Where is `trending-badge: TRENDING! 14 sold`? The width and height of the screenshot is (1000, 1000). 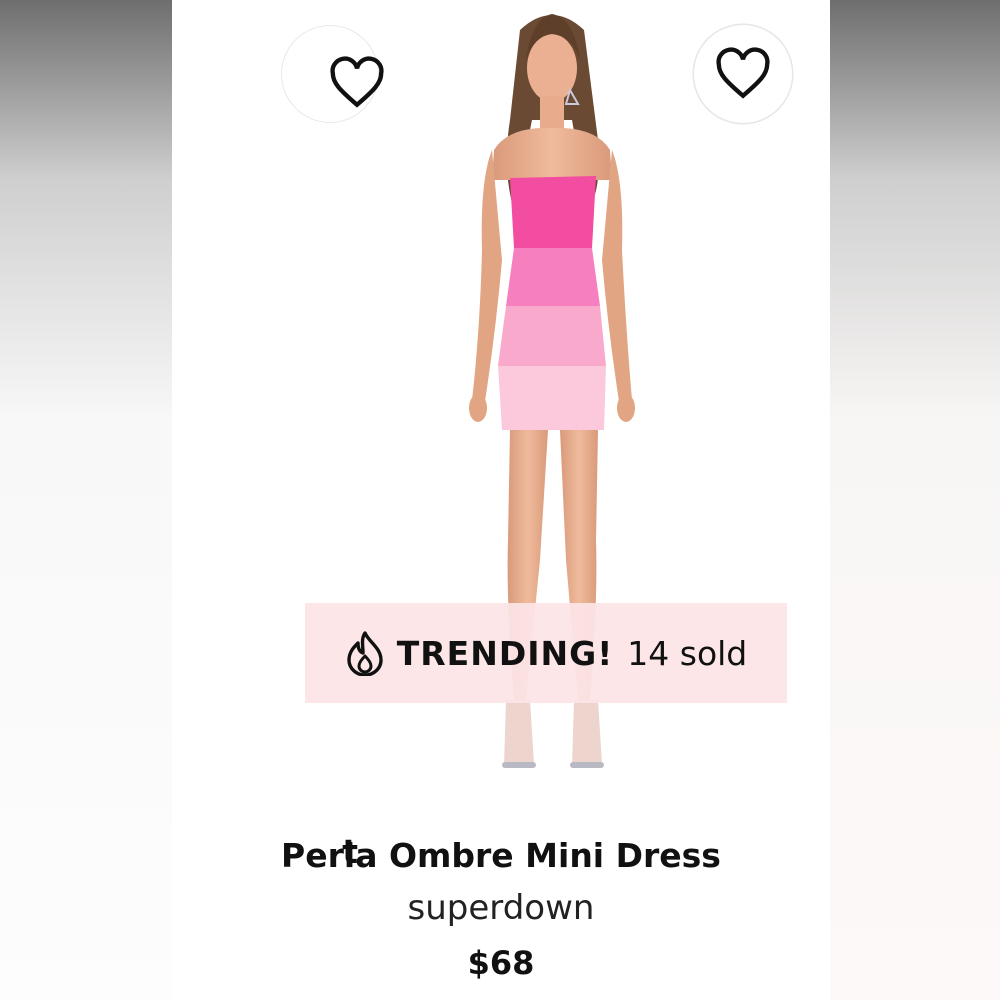
trending-badge: TRENDING! 14 sold is located at coordinates (546, 653).